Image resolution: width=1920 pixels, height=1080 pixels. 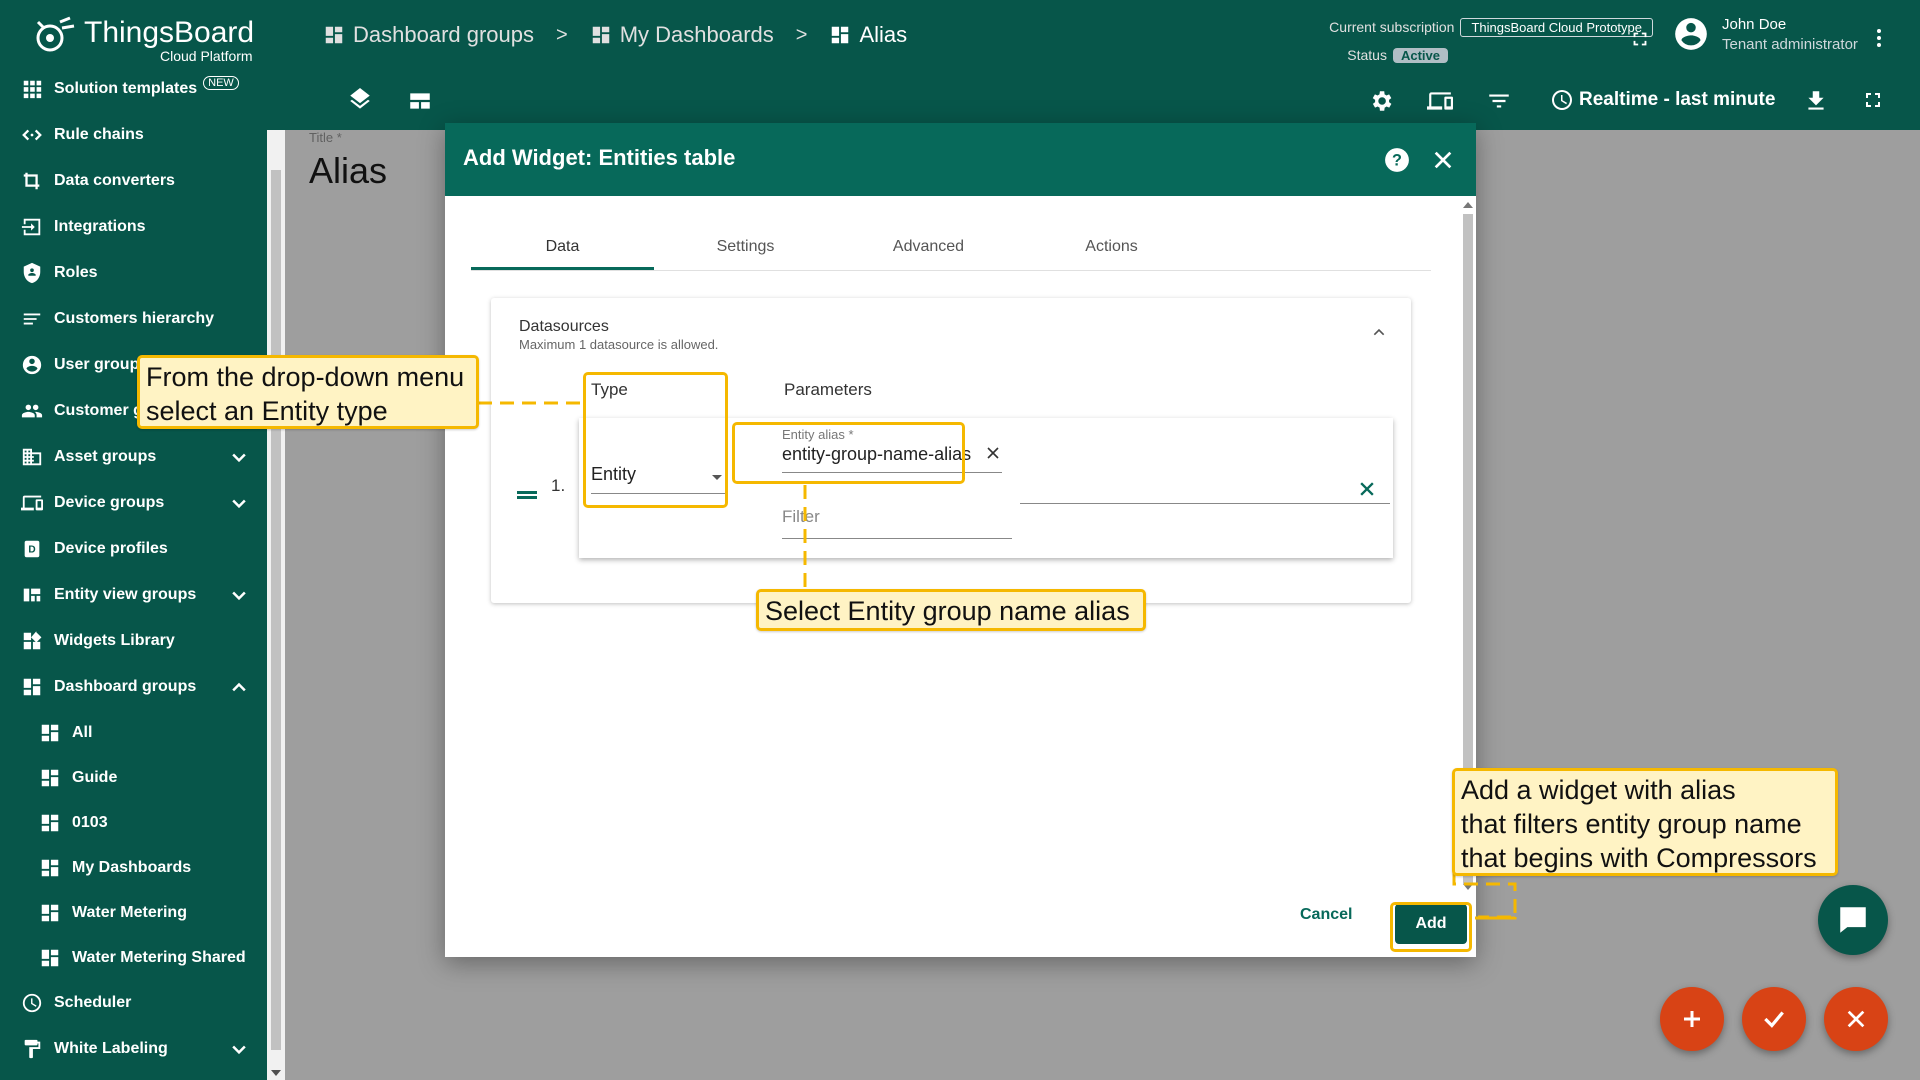 I want to click on add-button-highlight, so click(x=1431, y=927).